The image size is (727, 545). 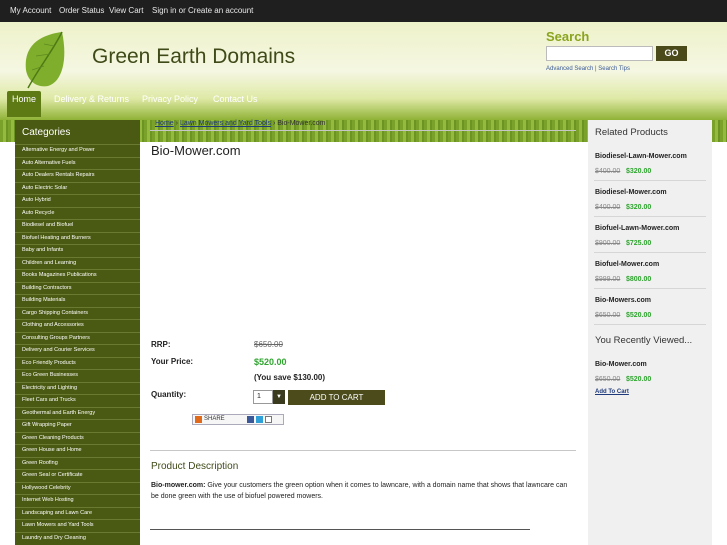 I want to click on nav-contact-us: Contact Us, so click(x=235, y=104).